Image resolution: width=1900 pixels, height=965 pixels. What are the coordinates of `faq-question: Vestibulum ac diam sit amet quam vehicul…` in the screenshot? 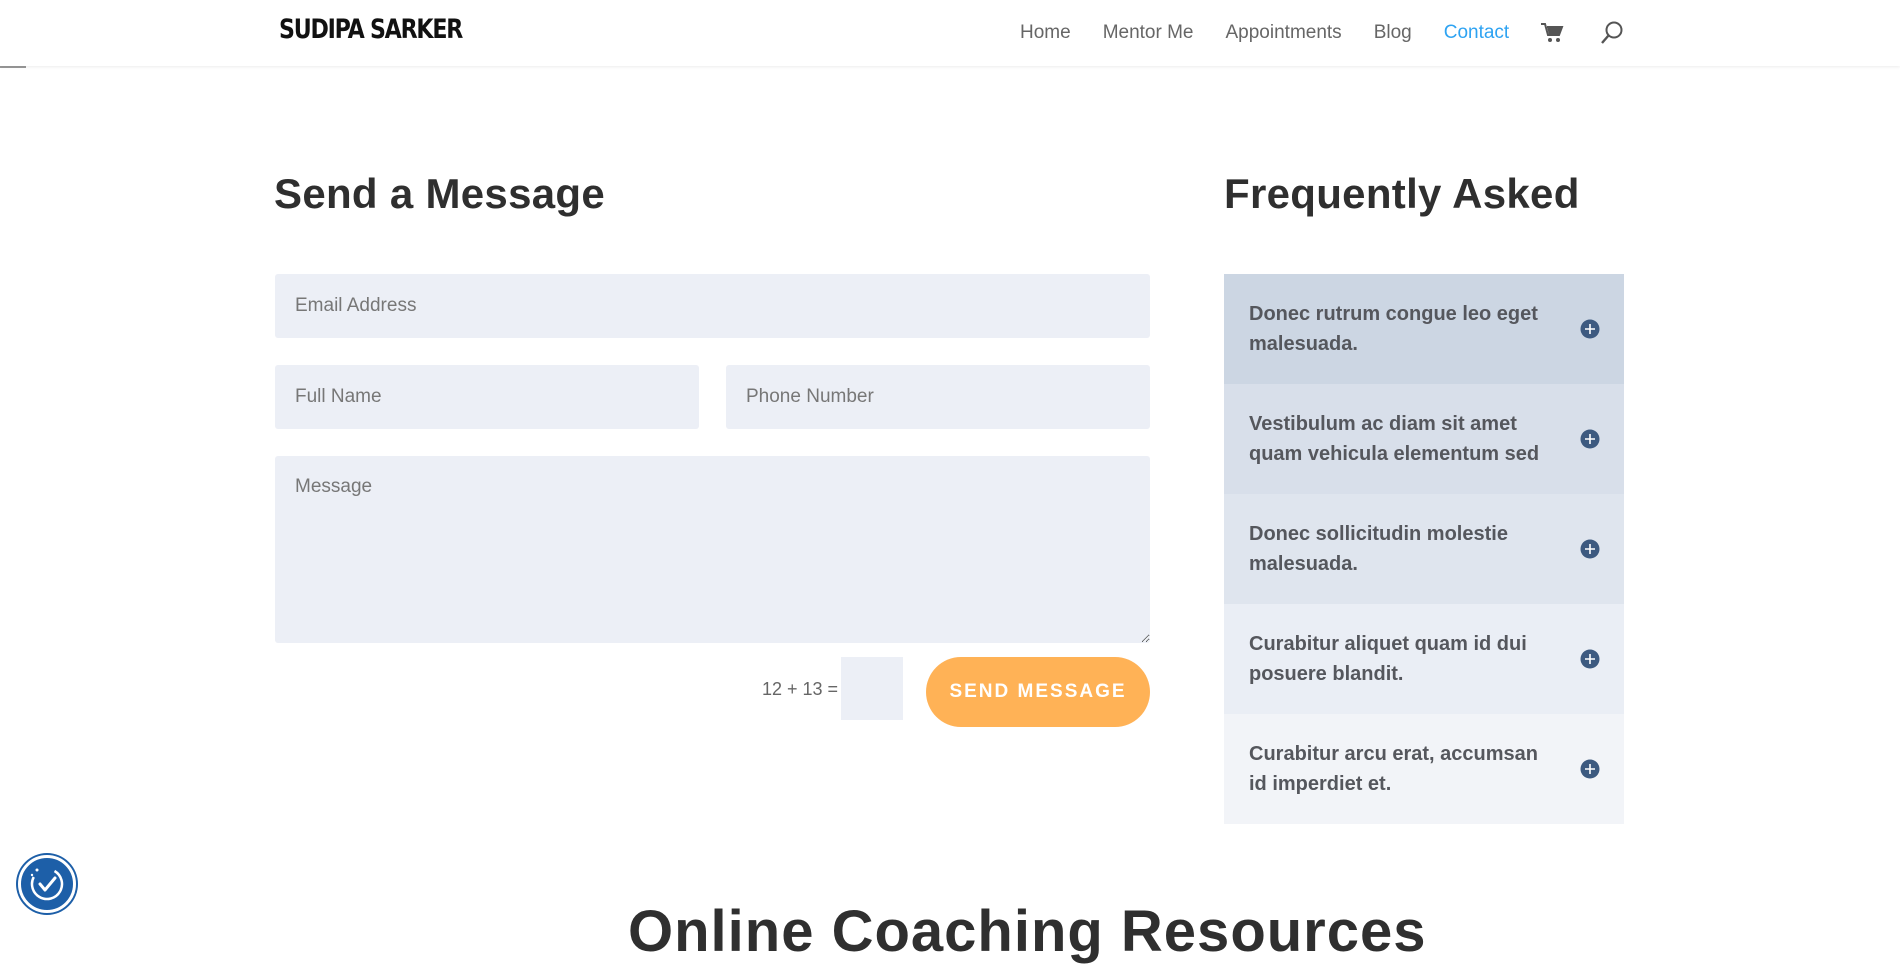 It's located at (1394, 439).